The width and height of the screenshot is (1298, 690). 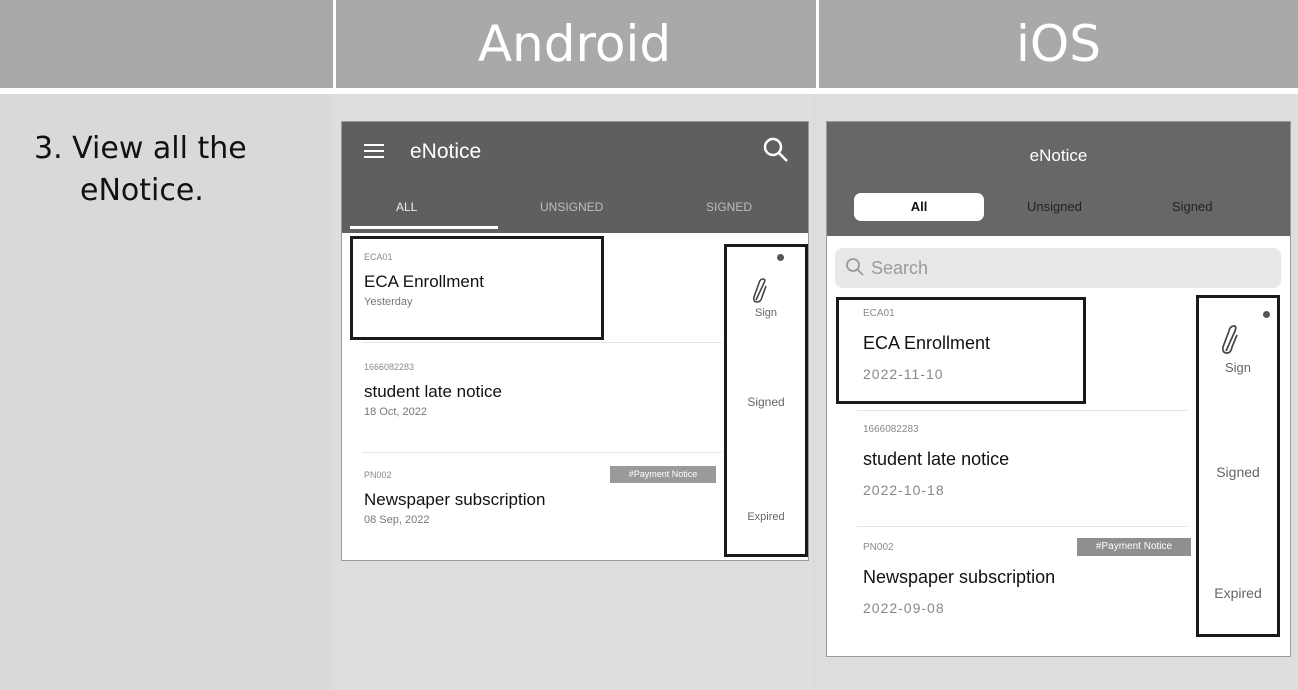 What do you see at coordinates (142, 190) in the screenshot?
I see `step-line-2: eNotice.` at bounding box center [142, 190].